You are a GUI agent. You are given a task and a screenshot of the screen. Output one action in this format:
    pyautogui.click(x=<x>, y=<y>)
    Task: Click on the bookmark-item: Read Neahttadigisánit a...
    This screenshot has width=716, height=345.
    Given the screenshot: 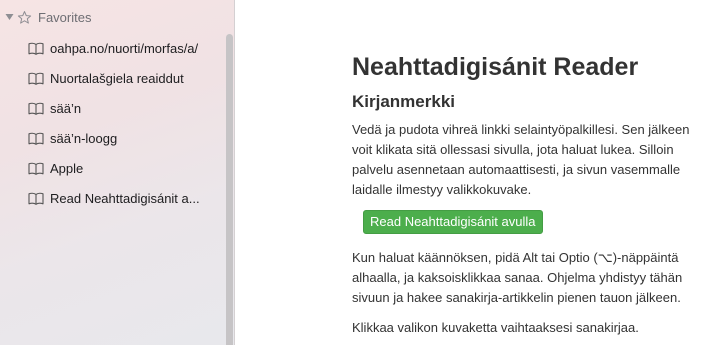 What is the action you would take?
    pyautogui.click(x=113, y=198)
    